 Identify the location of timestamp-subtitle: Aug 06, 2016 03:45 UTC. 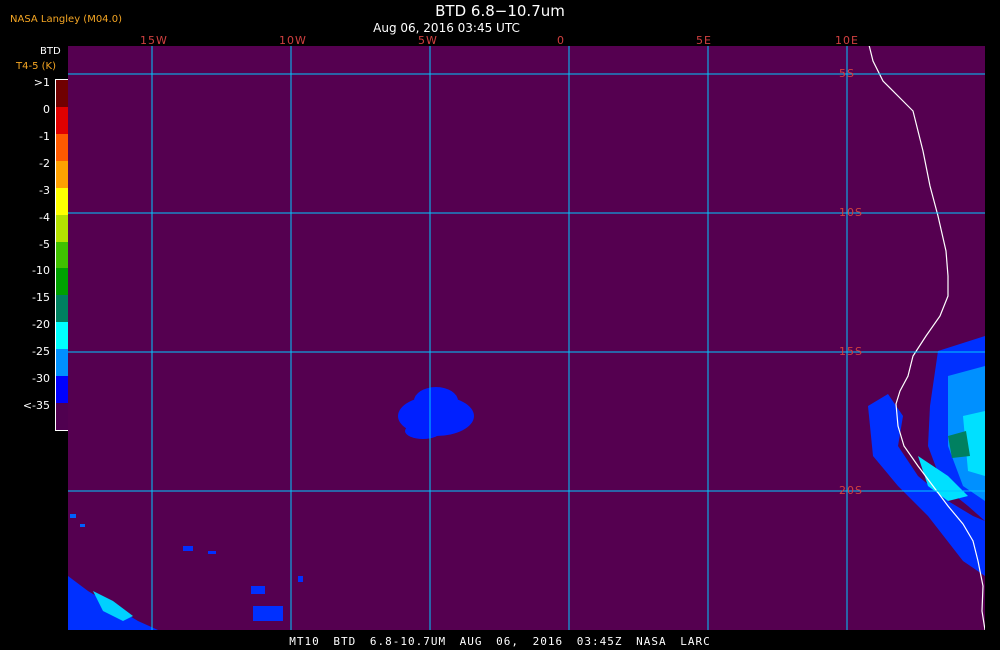
(446, 28).